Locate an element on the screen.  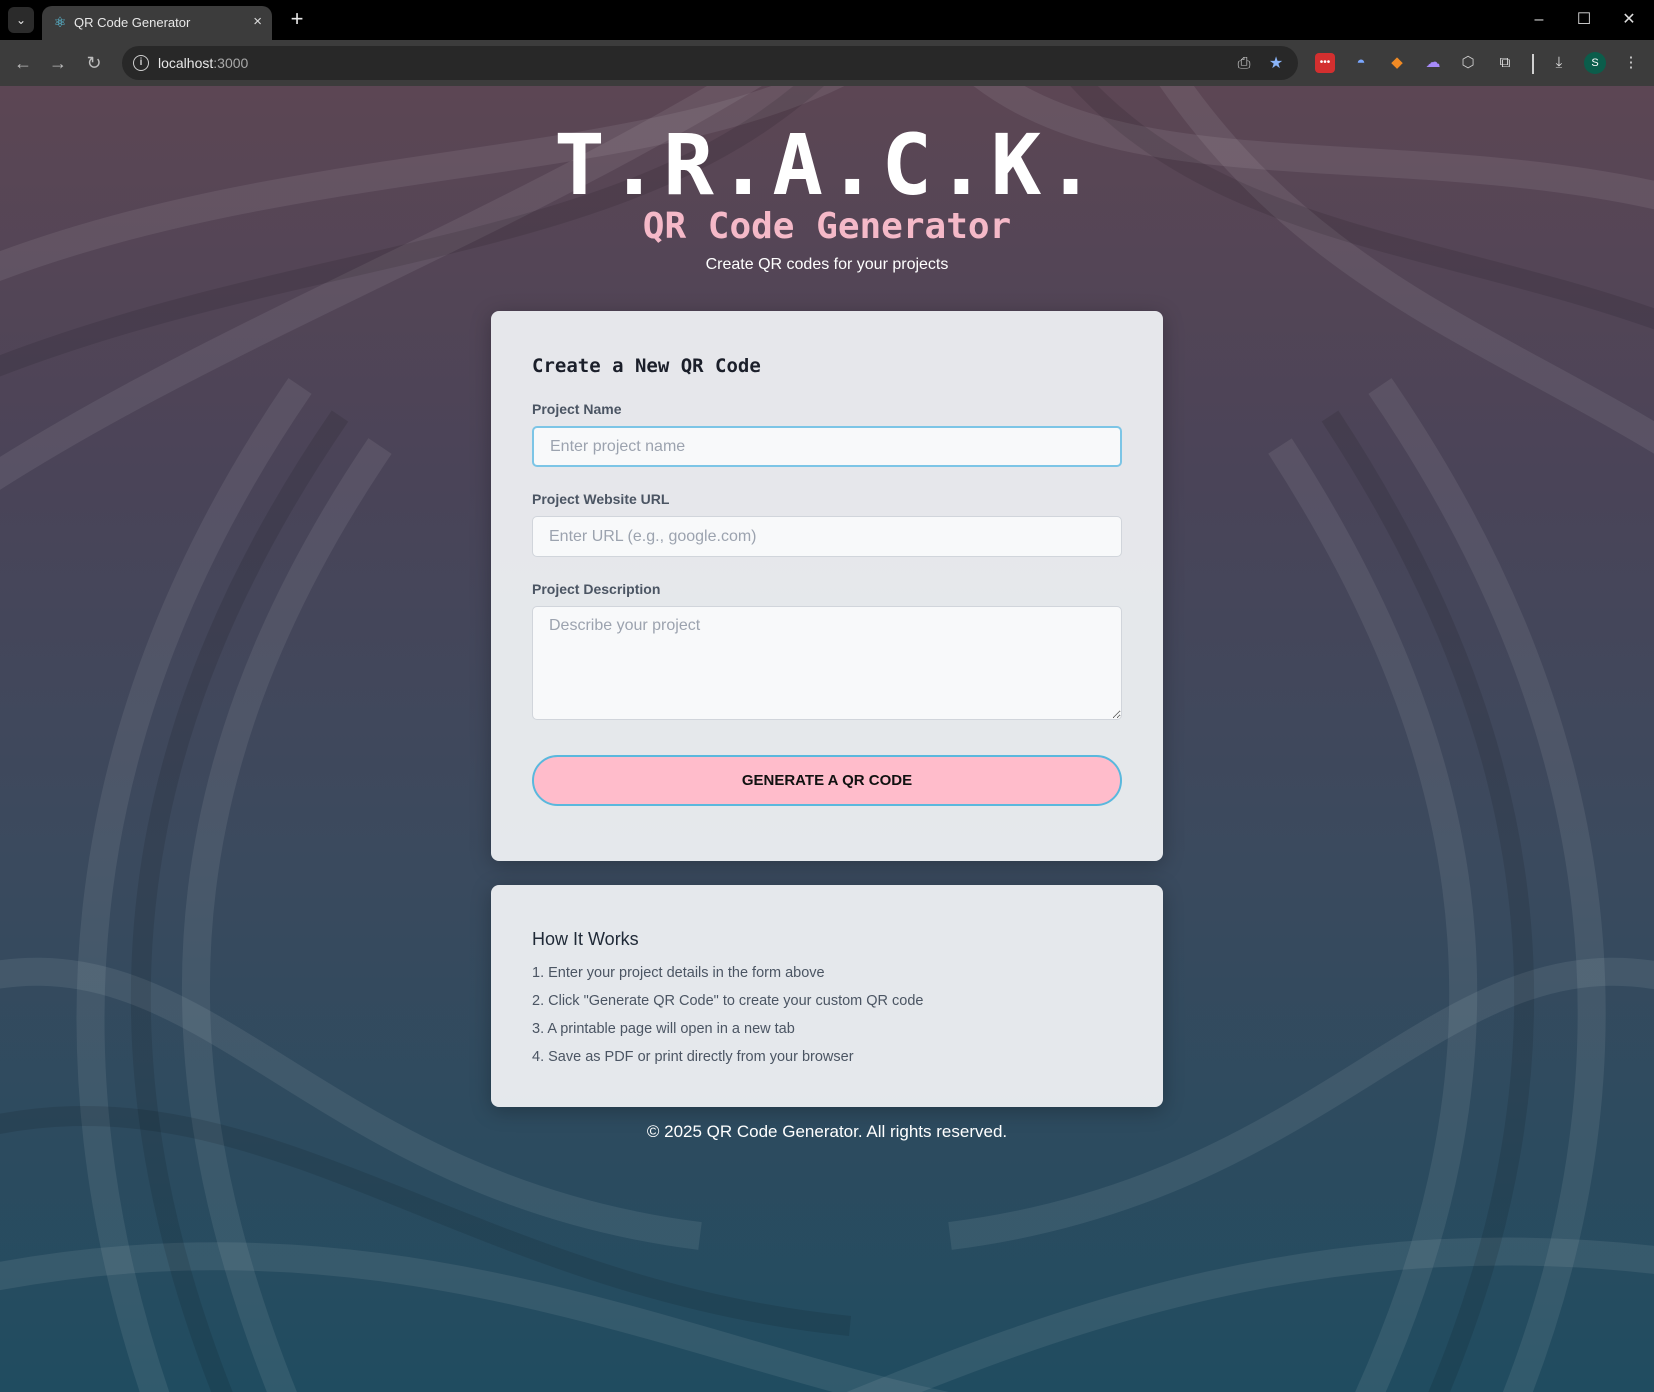
url-text: localhost:3000 is located at coordinates (203, 63).